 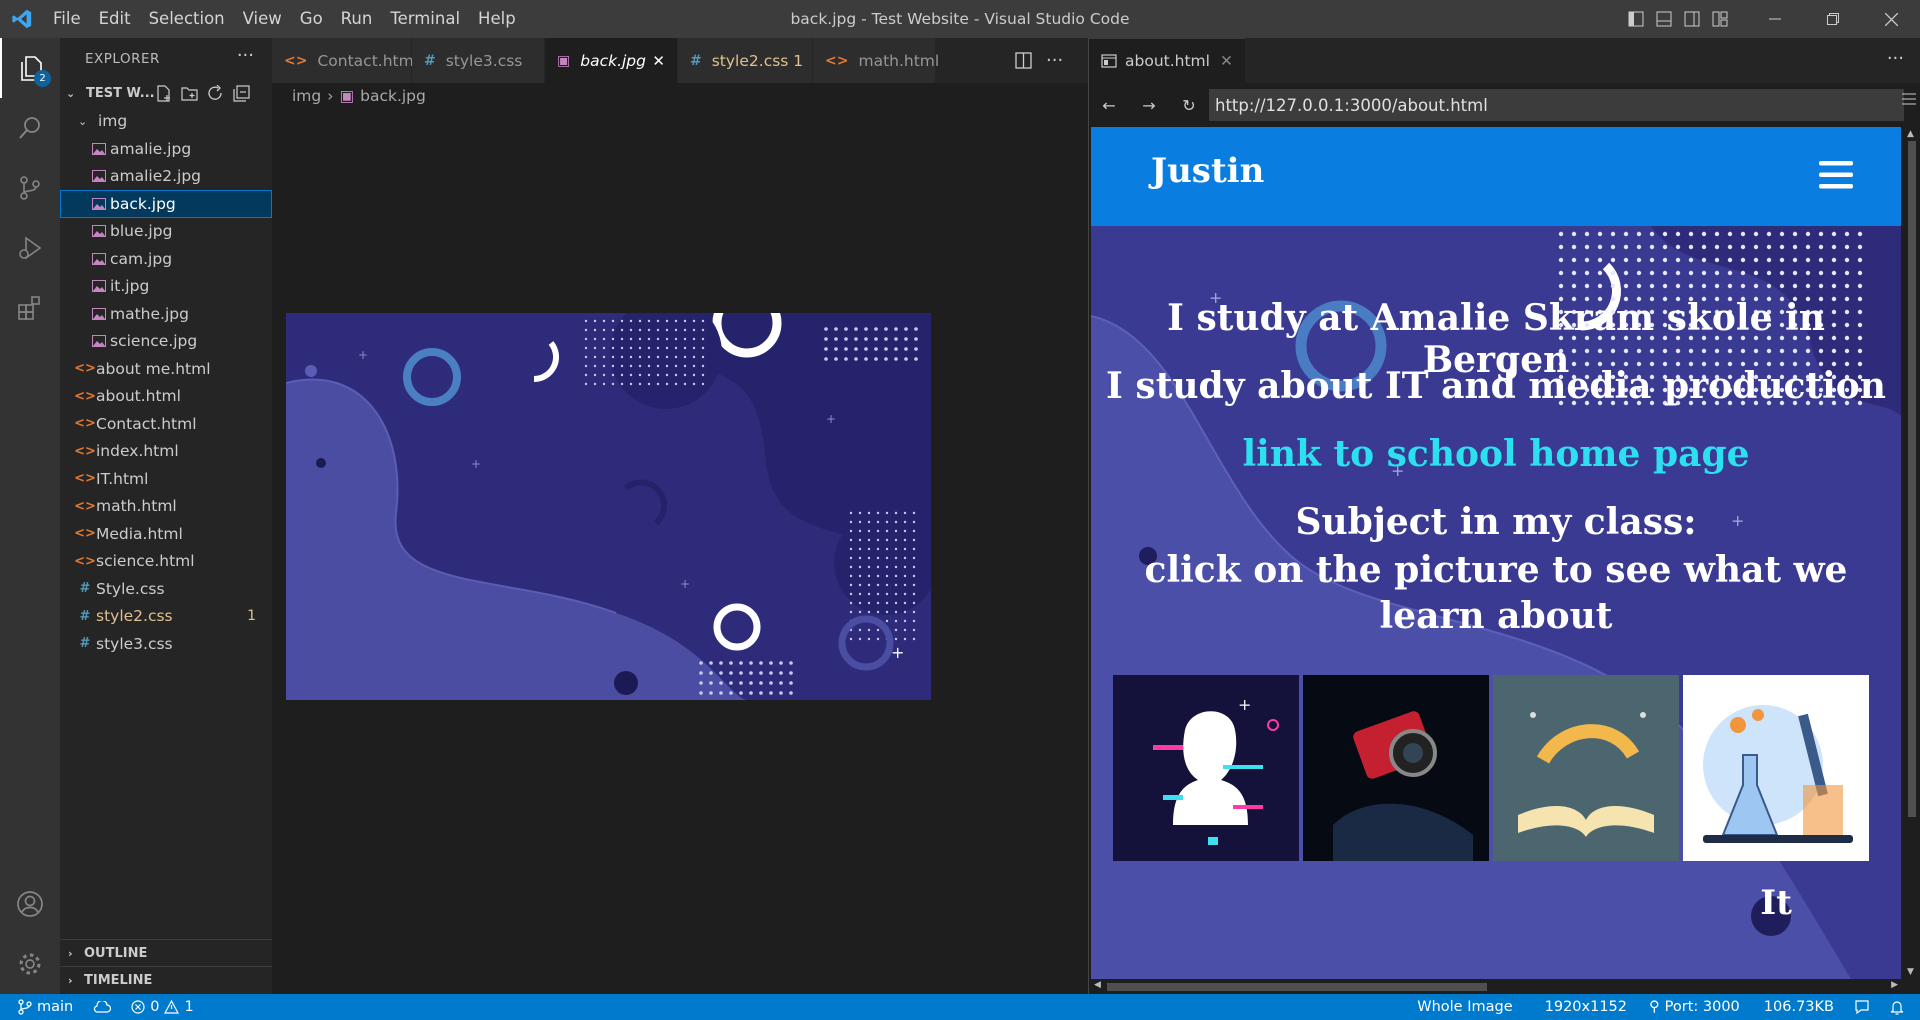 I want to click on explorer-activity: 2, so click(x=30, y=68).